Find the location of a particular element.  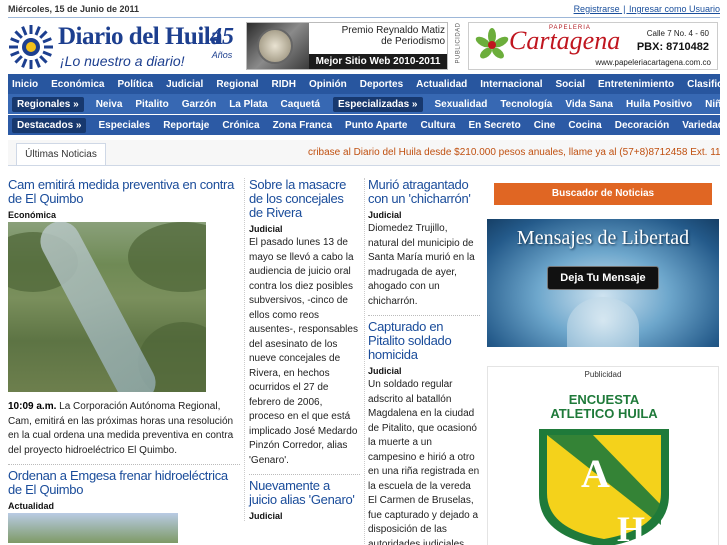

award-banner-text: Mejor Sitio Web 2010-2011 is located at coordinates (378, 61).